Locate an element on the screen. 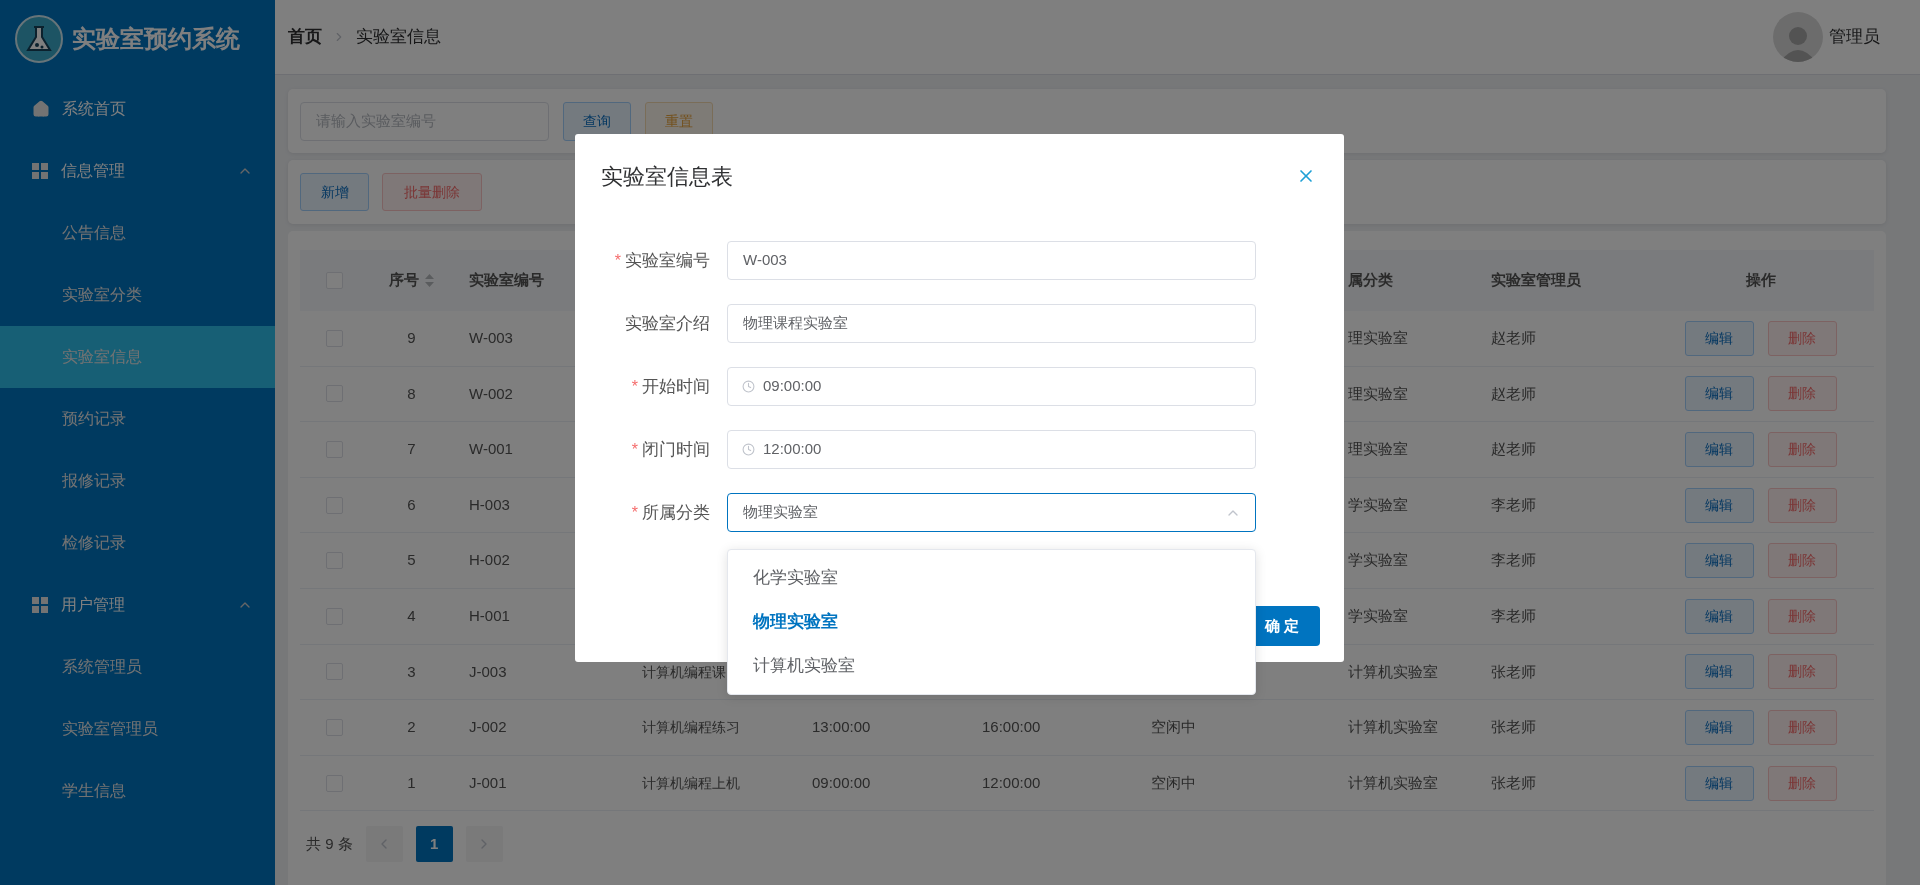 Image resolution: width=1920 pixels, height=885 pixels. previous-page-button is located at coordinates (384, 844).